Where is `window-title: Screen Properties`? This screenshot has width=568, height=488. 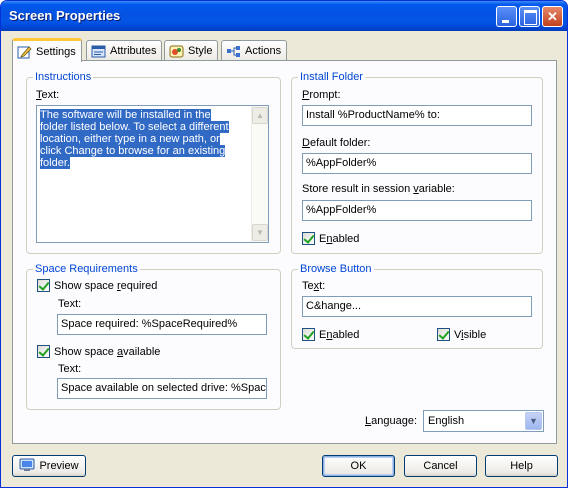 window-title: Screen Properties is located at coordinates (65, 15).